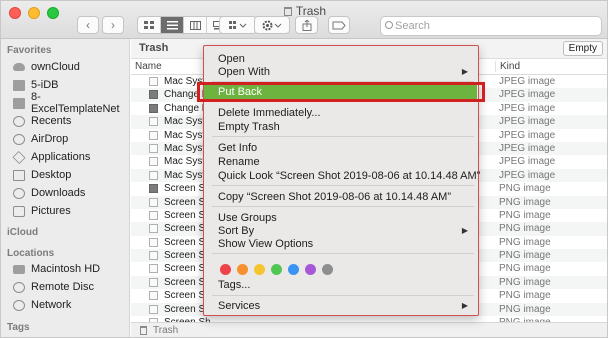 The height and width of the screenshot is (338, 608). Describe the element at coordinates (341, 231) in the screenshot. I see `menu-item-sort-by: Sort By ▶` at that location.